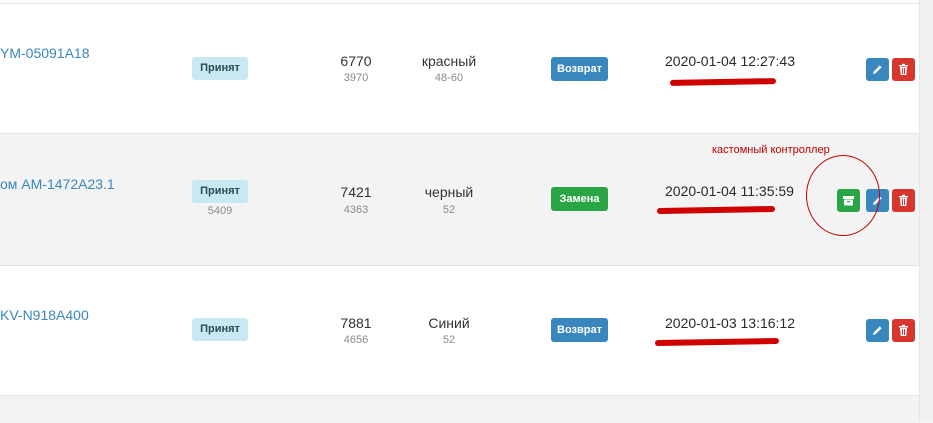  Describe the element at coordinates (771, 150) in the screenshot. I see `annotation-label: кастомный контроллер` at that location.